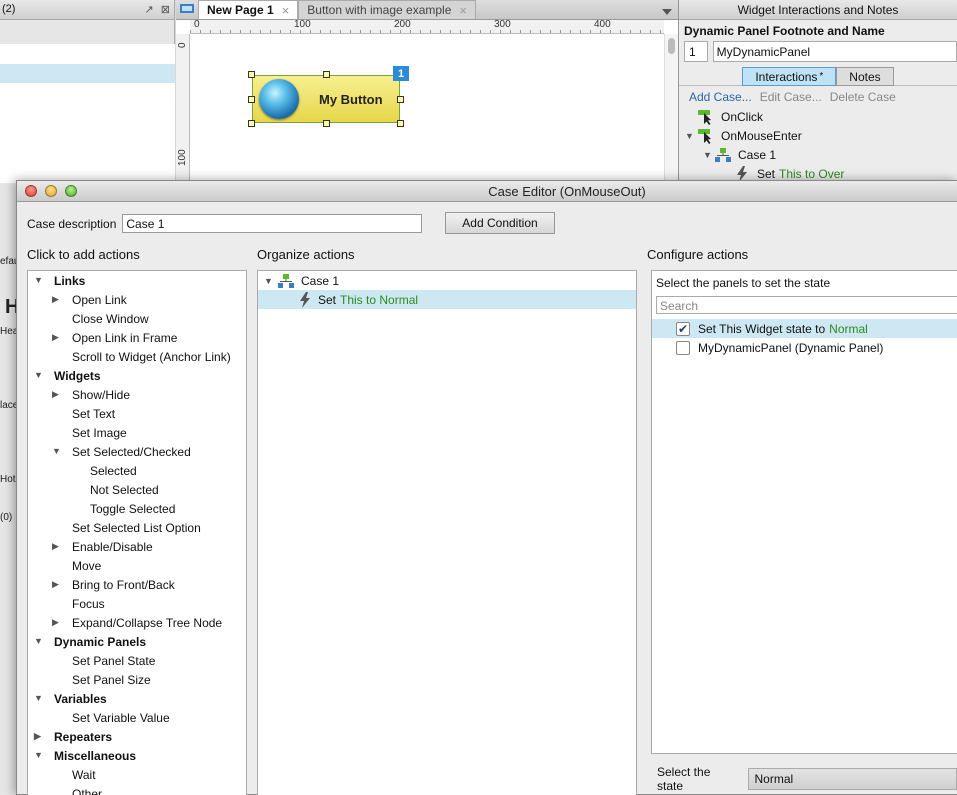 Image resolution: width=957 pixels, height=795 pixels. Describe the element at coordinates (137, 413) in the screenshot. I see `action-tree-item: Set Text` at that location.